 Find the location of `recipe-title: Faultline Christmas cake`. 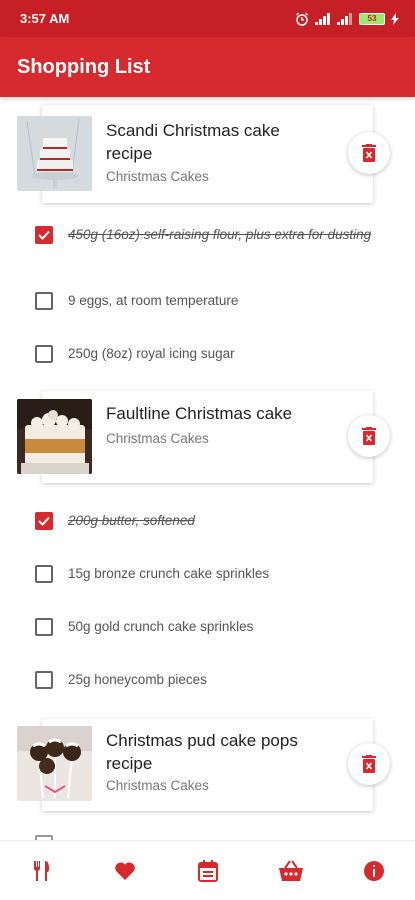

recipe-title: Faultline Christmas cake is located at coordinates (199, 413).